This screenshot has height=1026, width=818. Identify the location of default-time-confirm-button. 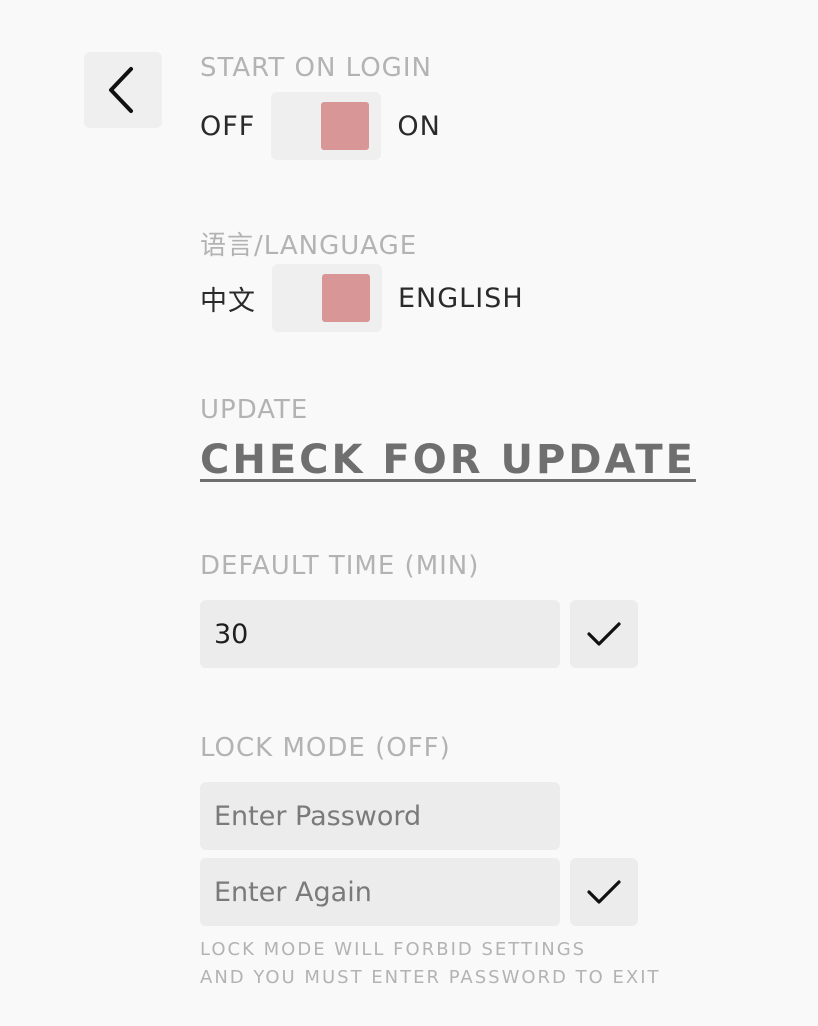
(604, 634).